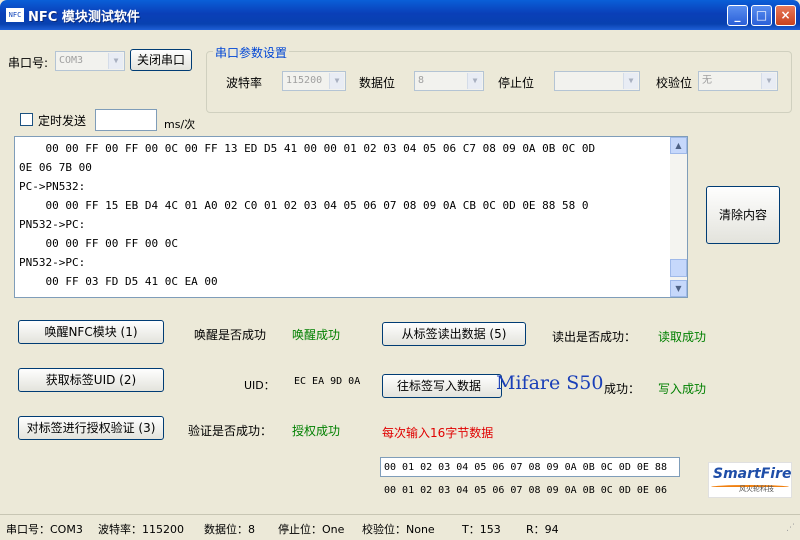 The height and width of the screenshot is (540, 800). I want to click on close-window-button: ×, so click(785, 15).